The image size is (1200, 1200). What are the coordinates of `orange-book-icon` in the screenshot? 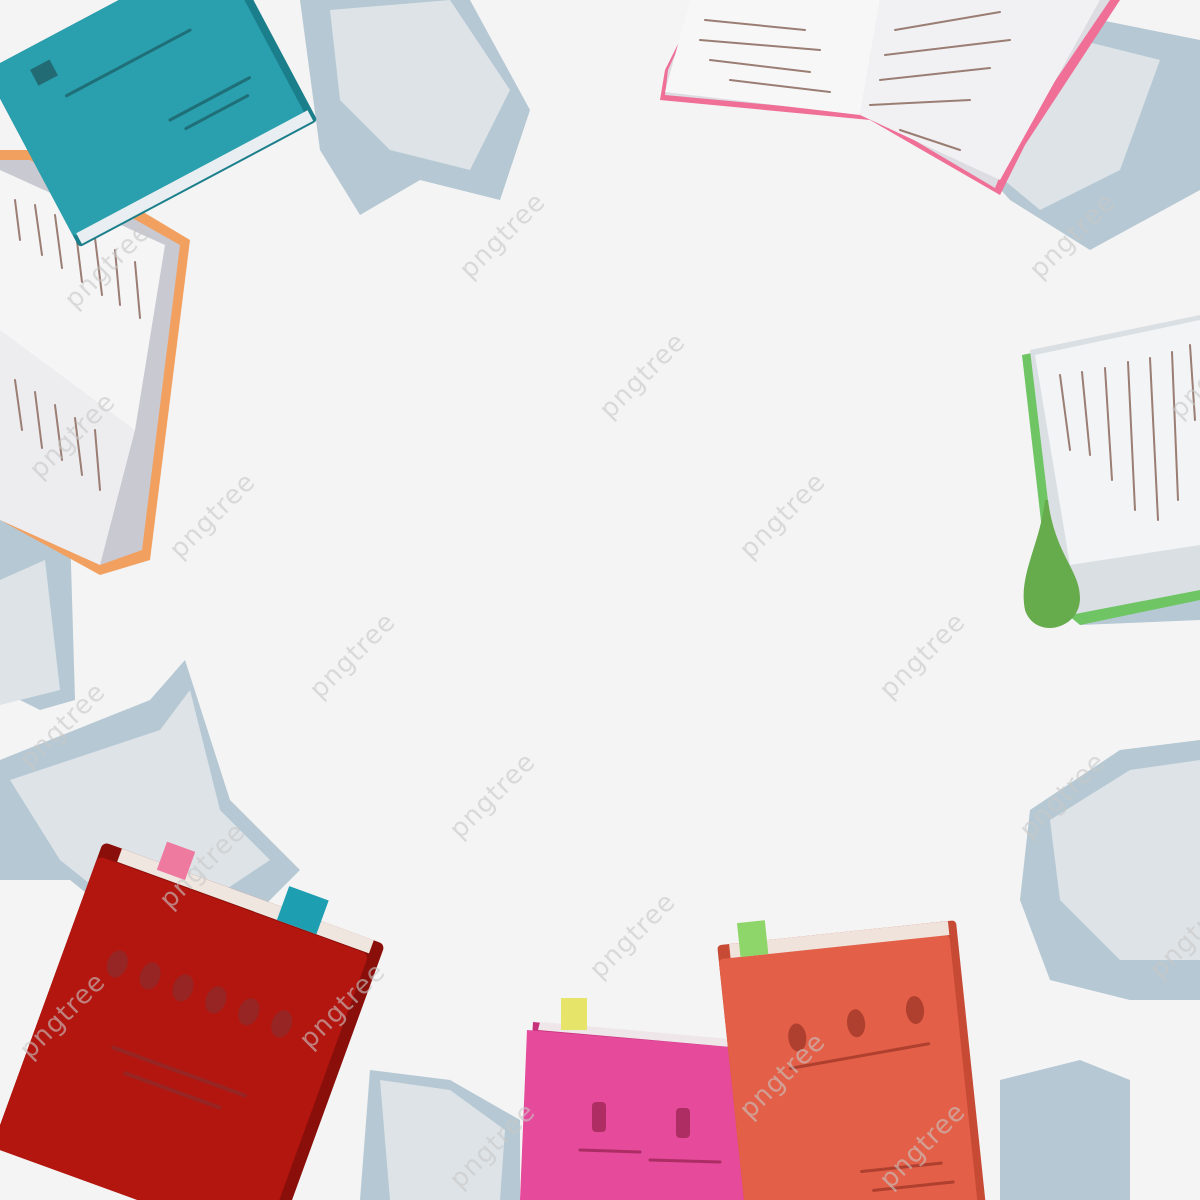 It's located at (851, 1060).